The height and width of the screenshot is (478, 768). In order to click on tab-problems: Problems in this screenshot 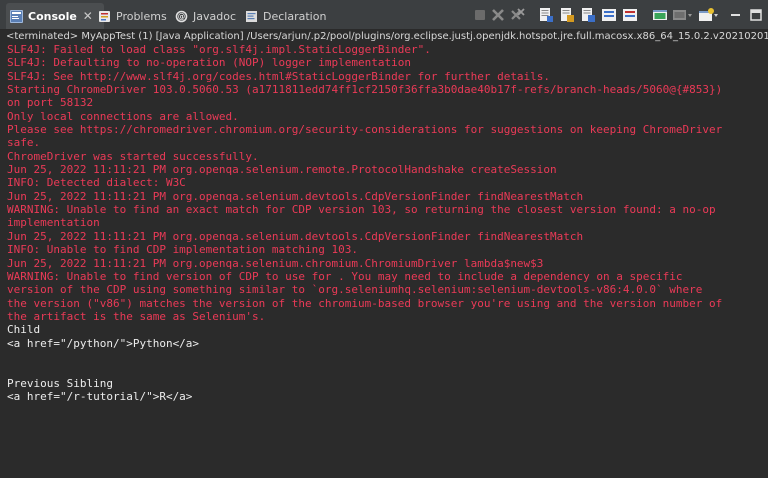, I will do `click(136, 16)`.